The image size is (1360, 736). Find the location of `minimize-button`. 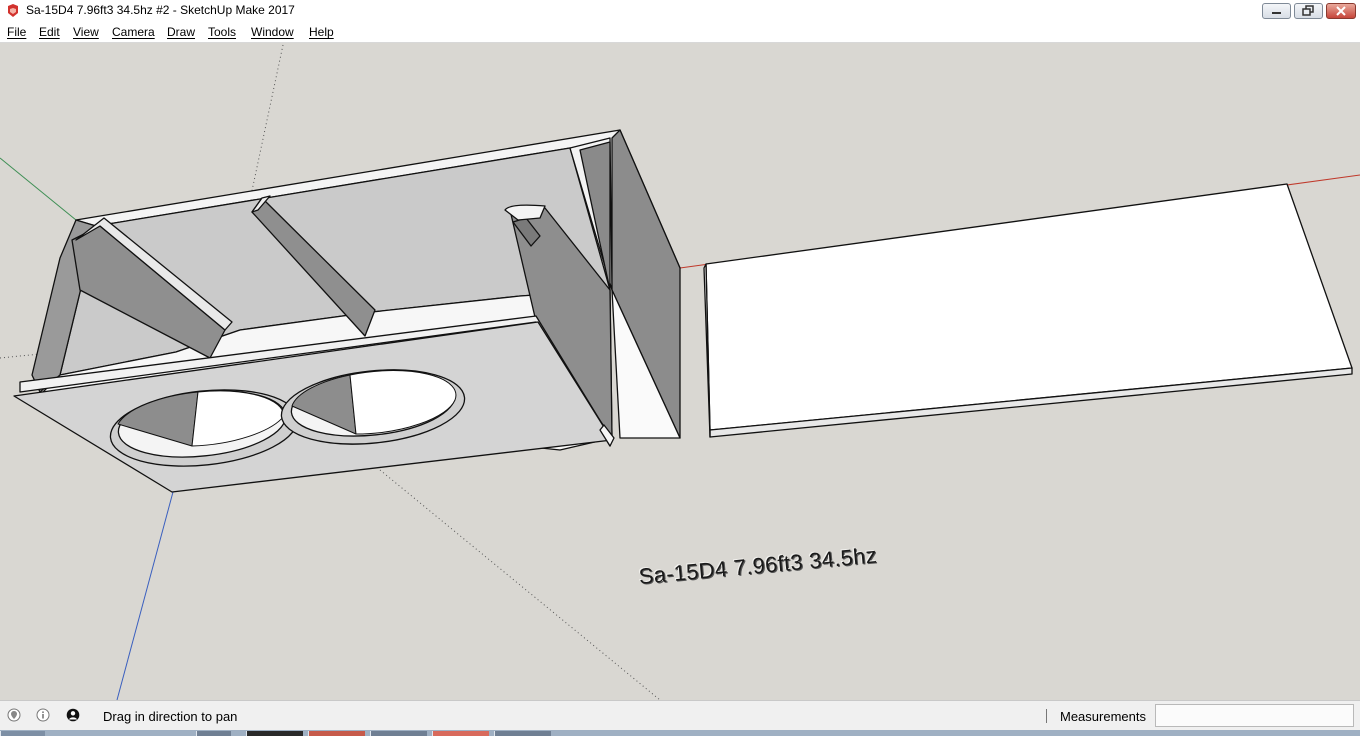

minimize-button is located at coordinates (1276, 11).